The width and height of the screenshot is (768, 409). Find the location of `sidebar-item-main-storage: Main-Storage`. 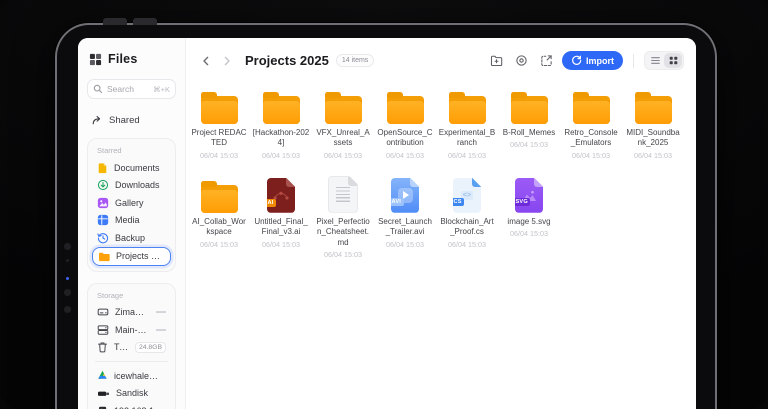

sidebar-item-main-storage: Main-Storage is located at coordinates (131, 330).